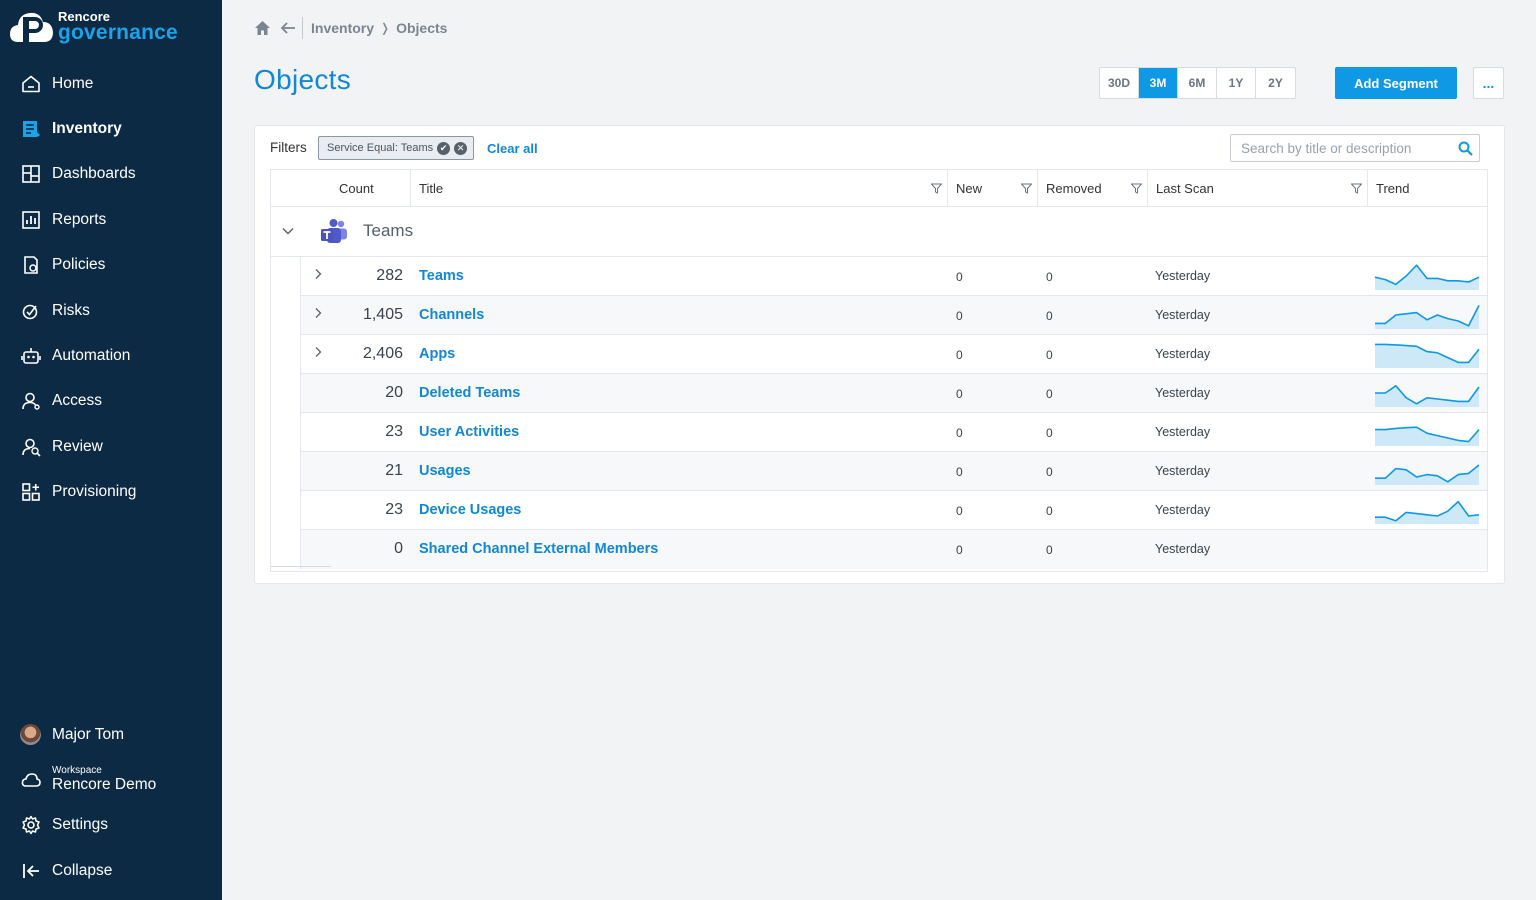 The image size is (1536, 900). I want to click on column-count: Count, so click(371, 188).